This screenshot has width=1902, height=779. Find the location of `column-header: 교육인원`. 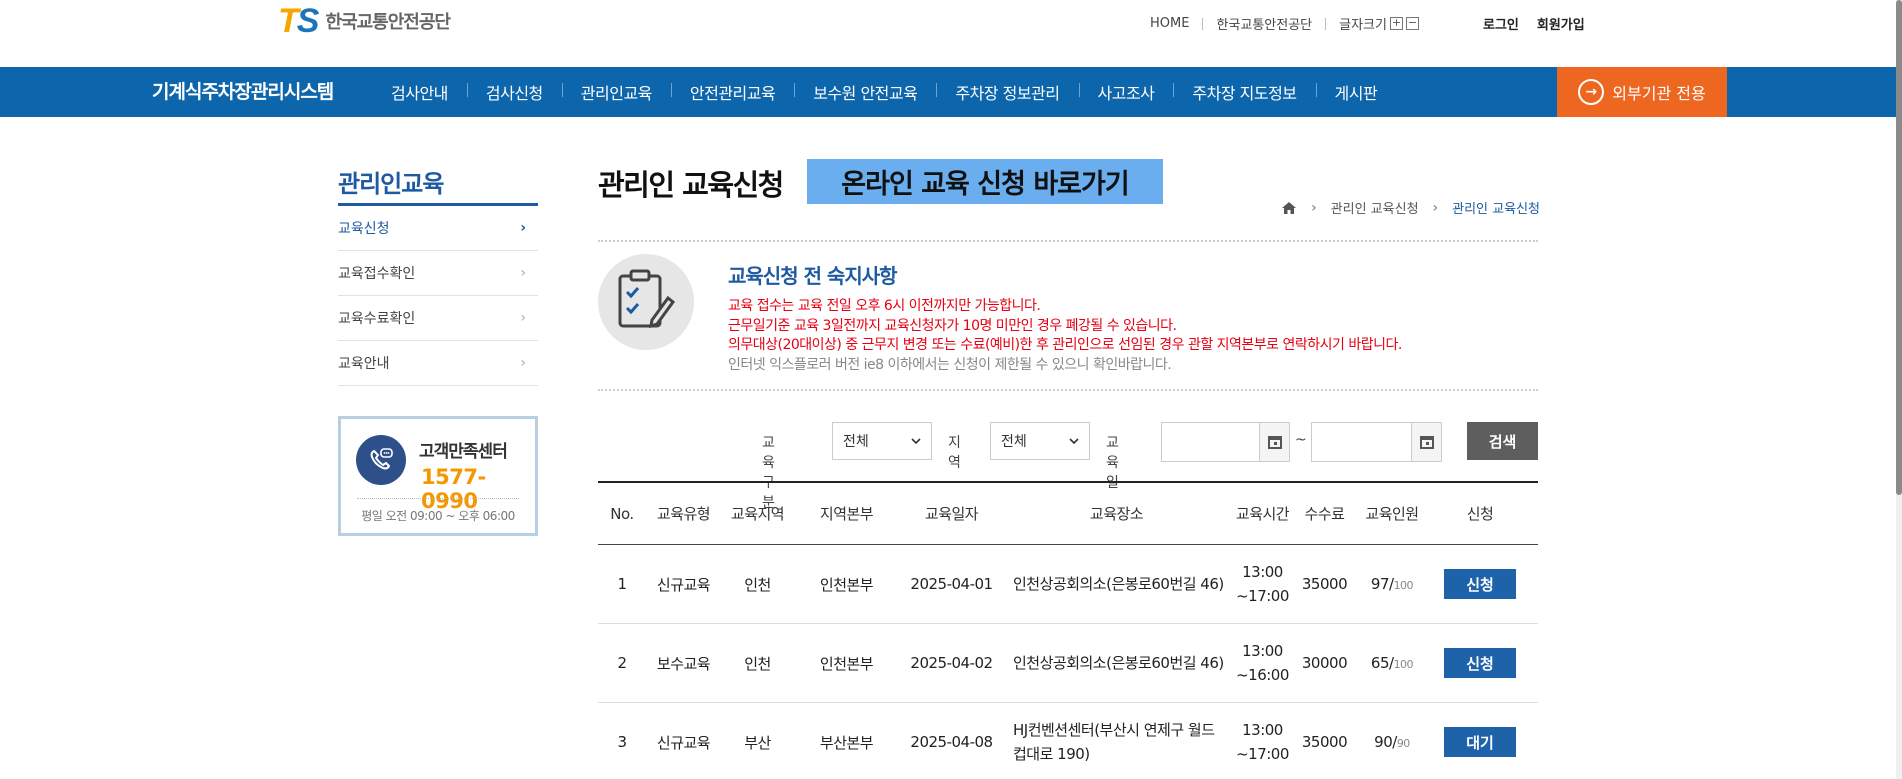

column-header: 교육인원 is located at coordinates (1392, 514).